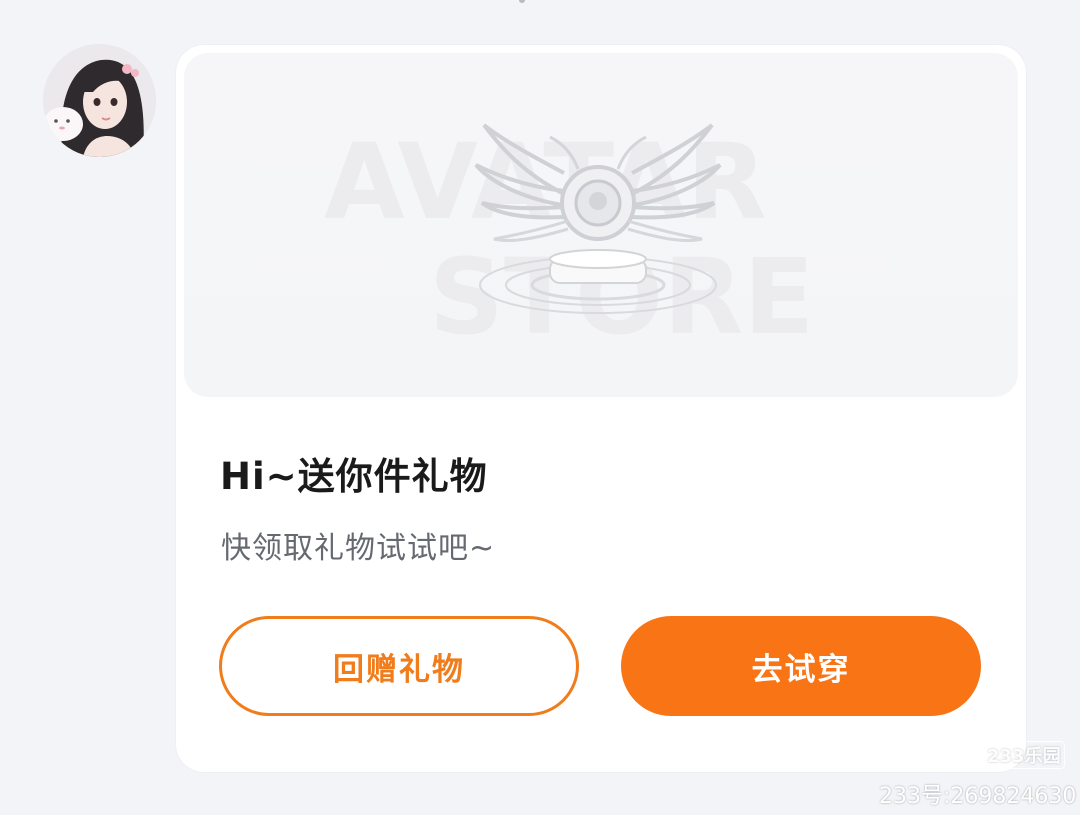 The width and height of the screenshot is (1080, 815). Describe the element at coordinates (354, 476) in the screenshot. I see `gift-title: Hi~送你件礼物` at that location.